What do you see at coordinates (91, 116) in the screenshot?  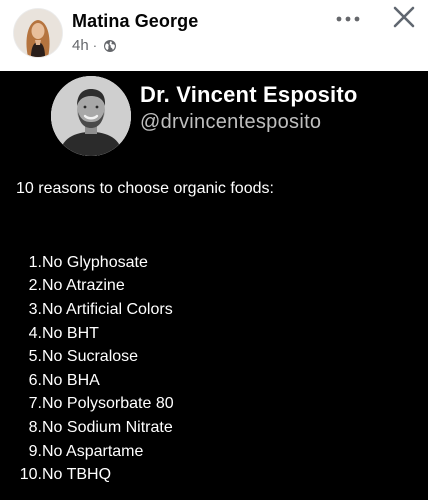 I see `doctor-profile-photo` at bounding box center [91, 116].